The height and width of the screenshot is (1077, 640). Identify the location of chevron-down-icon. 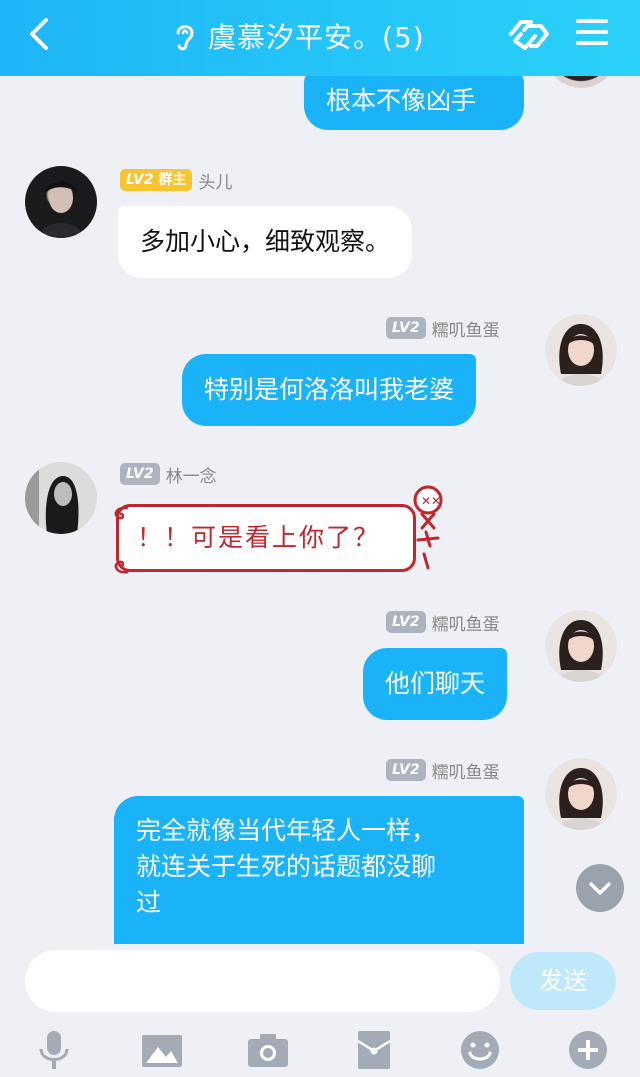
(600, 888).